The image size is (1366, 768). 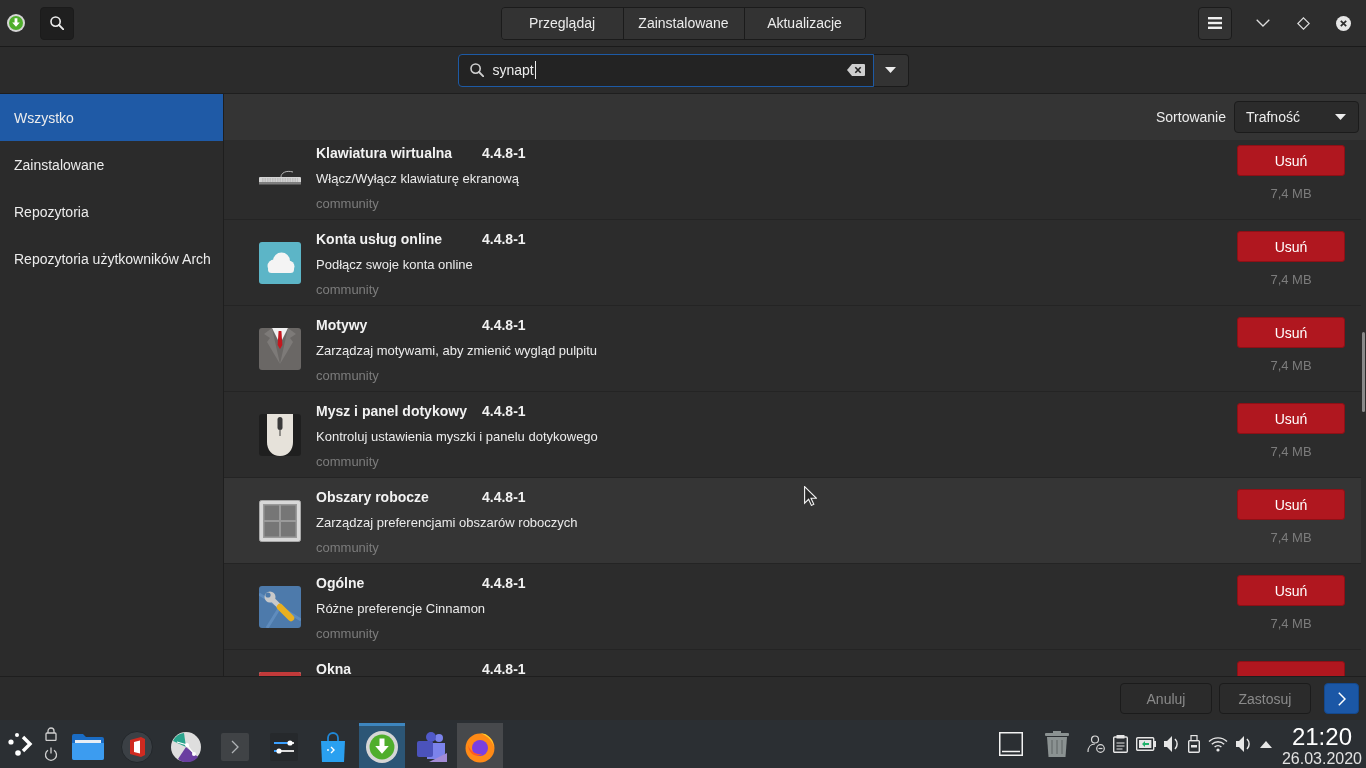 What do you see at coordinates (385, 153) in the screenshot?
I see `package-name: Klawiatura wirtualna` at bounding box center [385, 153].